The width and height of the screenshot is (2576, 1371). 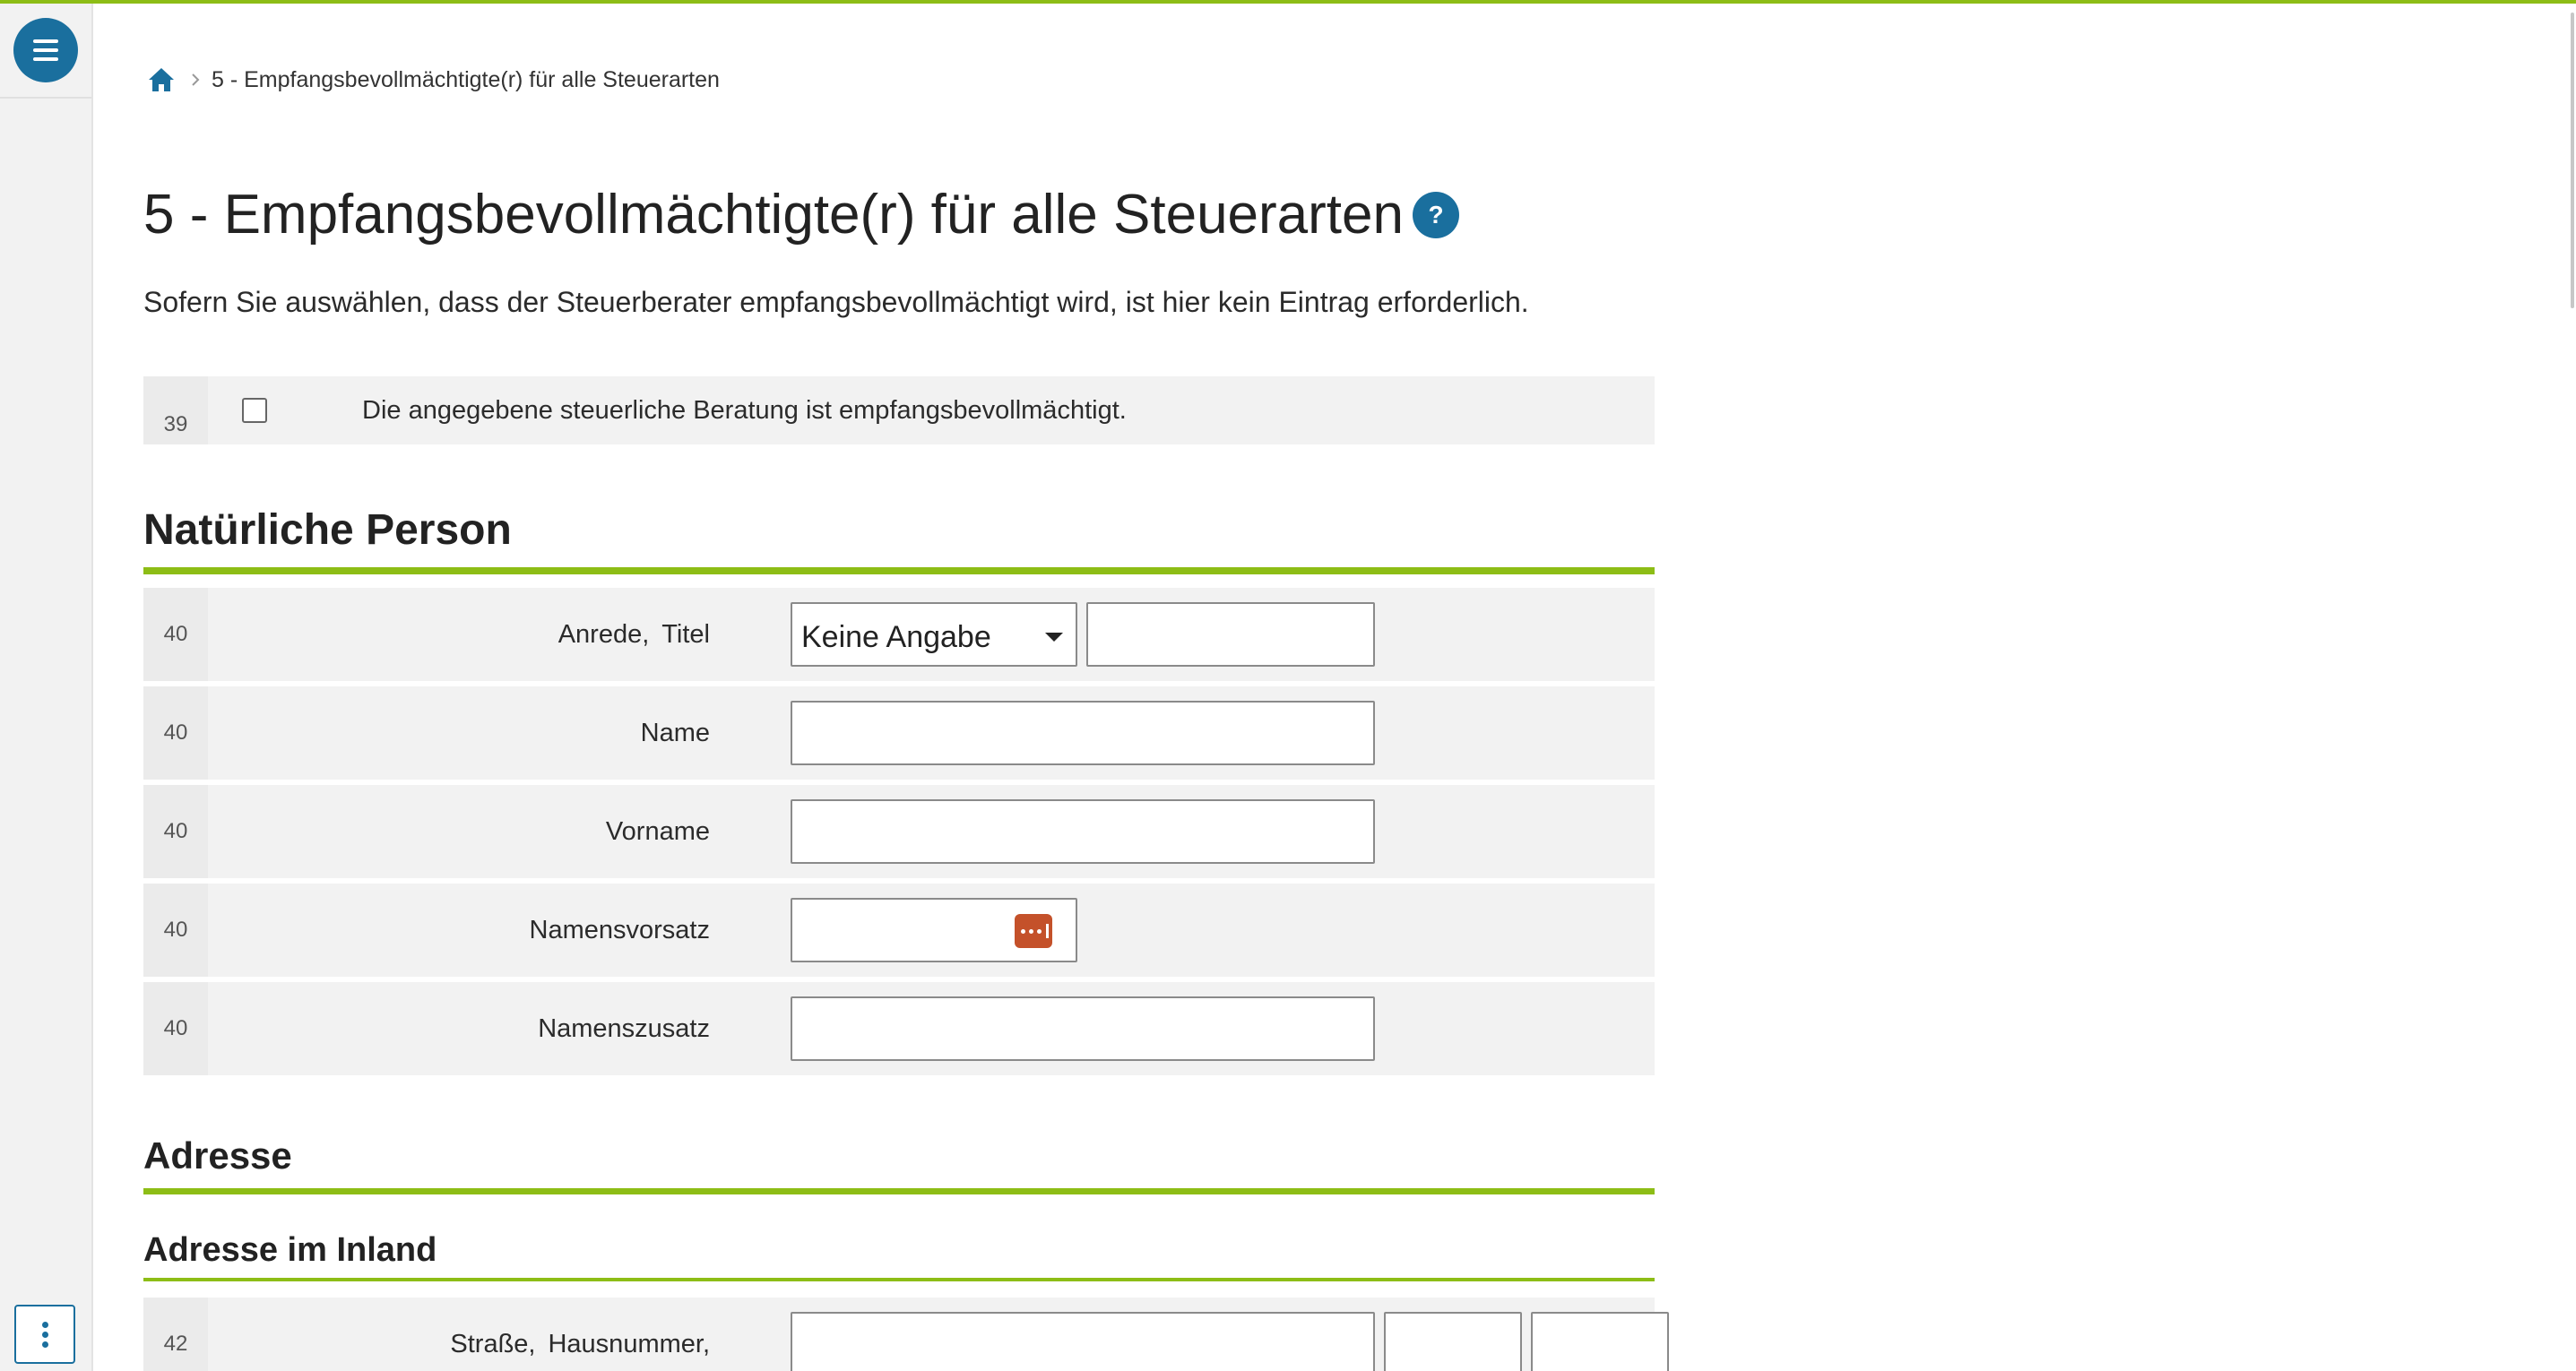 I want to click on form-row-vorname: 40 Vorname, so click(x=899, y=831).